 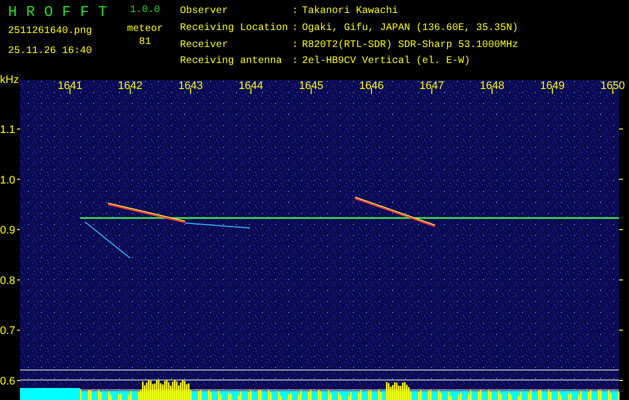 What do you see at coordinates (311, 86) in the screenshot?
I see `axis-label: 1645` at bounding box center [311, 86].